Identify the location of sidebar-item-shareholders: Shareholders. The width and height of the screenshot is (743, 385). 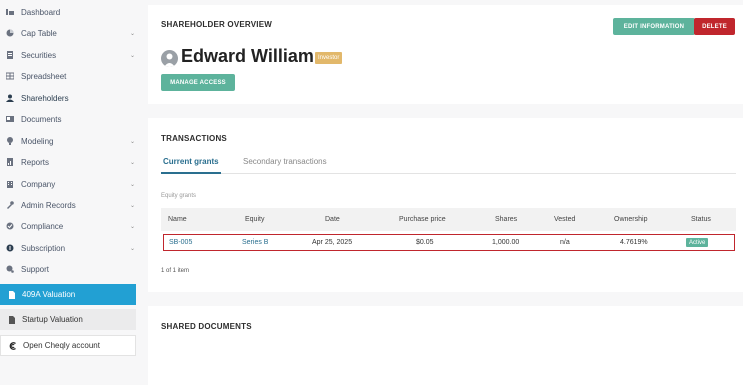
(70, 98).